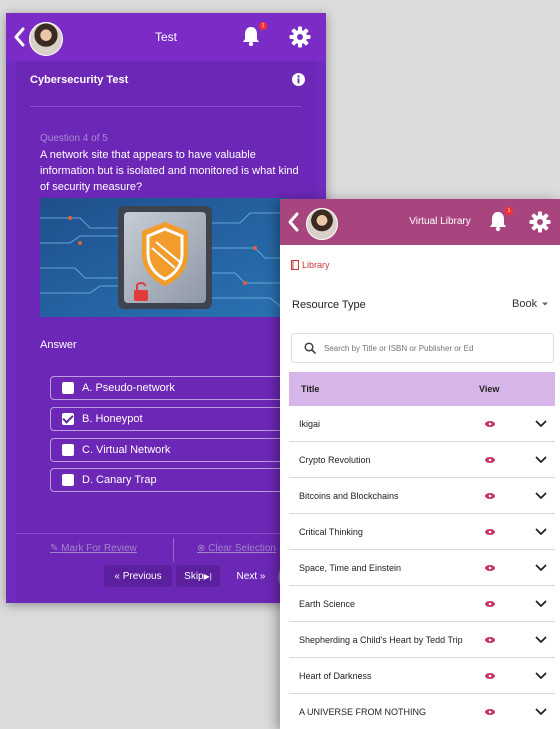 The image size is (560, 729). Describe the element at coordinates (422, 389) in the screenshot. I see `table-header: Title View` at that location.